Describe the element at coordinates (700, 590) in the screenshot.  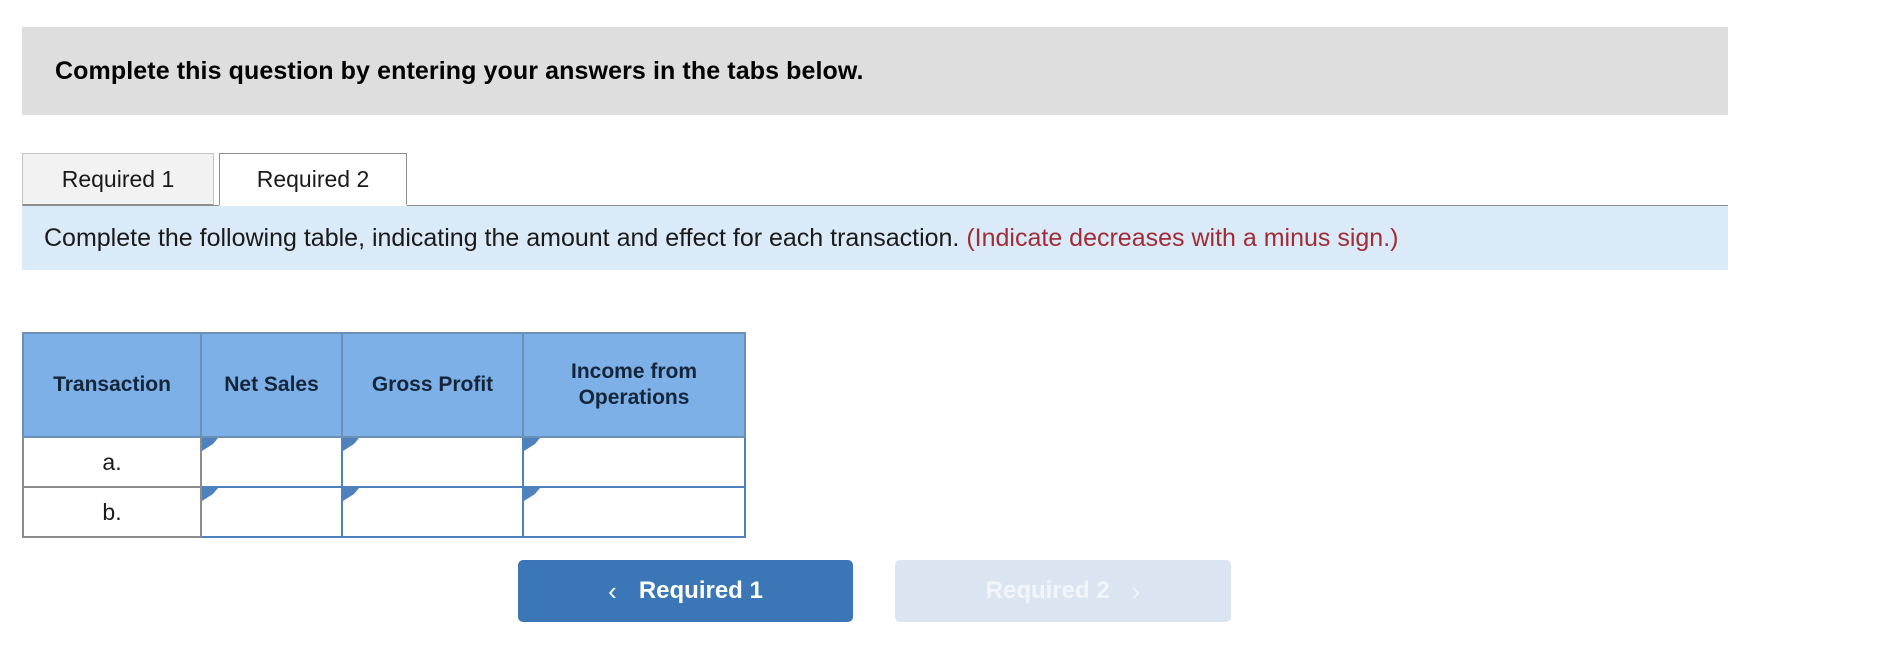
I see `prev-required-1-label: Required 1` at that location.